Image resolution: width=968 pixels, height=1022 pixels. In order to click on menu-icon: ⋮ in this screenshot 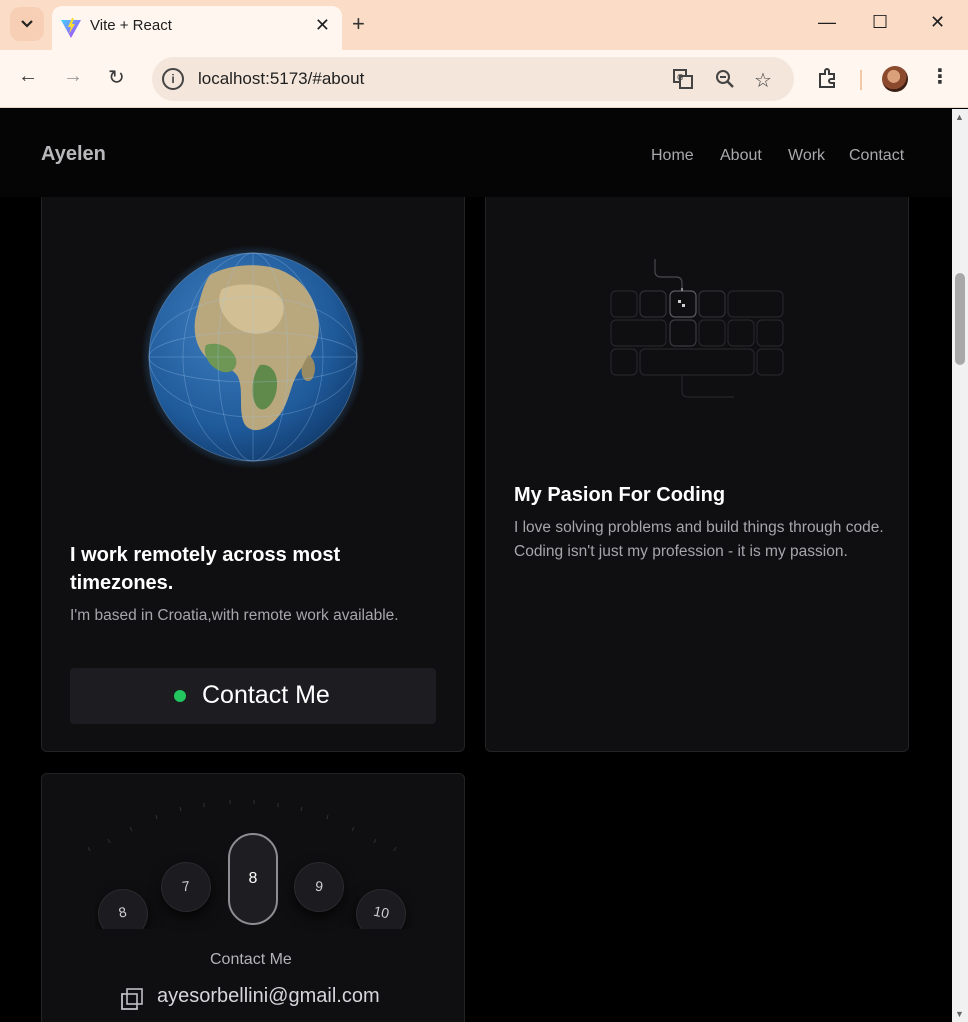, I will do `click(940, 76)`.